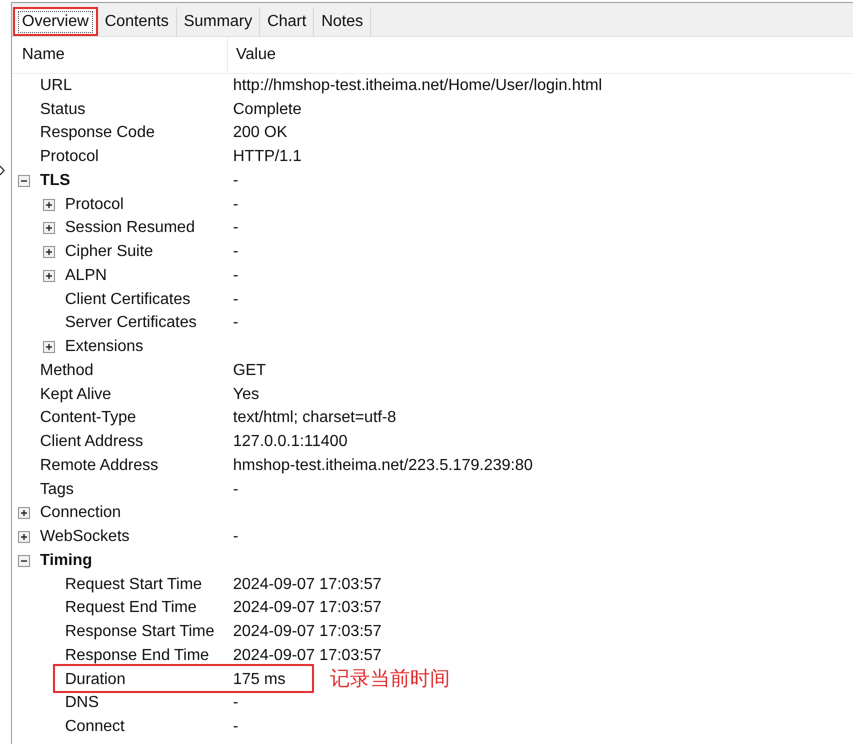  Describe the element at coordinates (95, 727) in the screenshot. I see `property-name: Connect` at that location.